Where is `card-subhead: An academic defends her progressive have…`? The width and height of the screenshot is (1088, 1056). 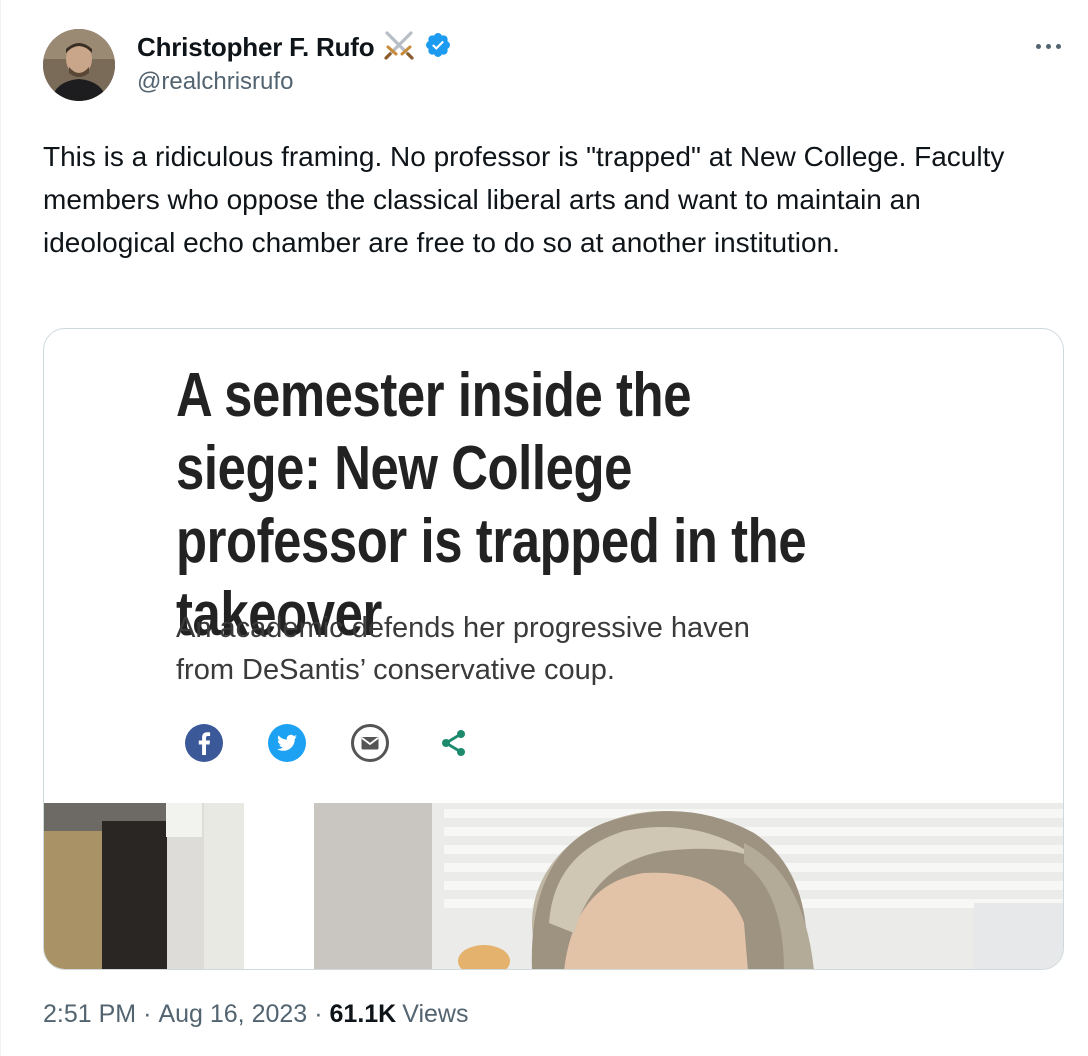
card-subhead: An academic defends her progressive have… is located at coordinates (463, 649).